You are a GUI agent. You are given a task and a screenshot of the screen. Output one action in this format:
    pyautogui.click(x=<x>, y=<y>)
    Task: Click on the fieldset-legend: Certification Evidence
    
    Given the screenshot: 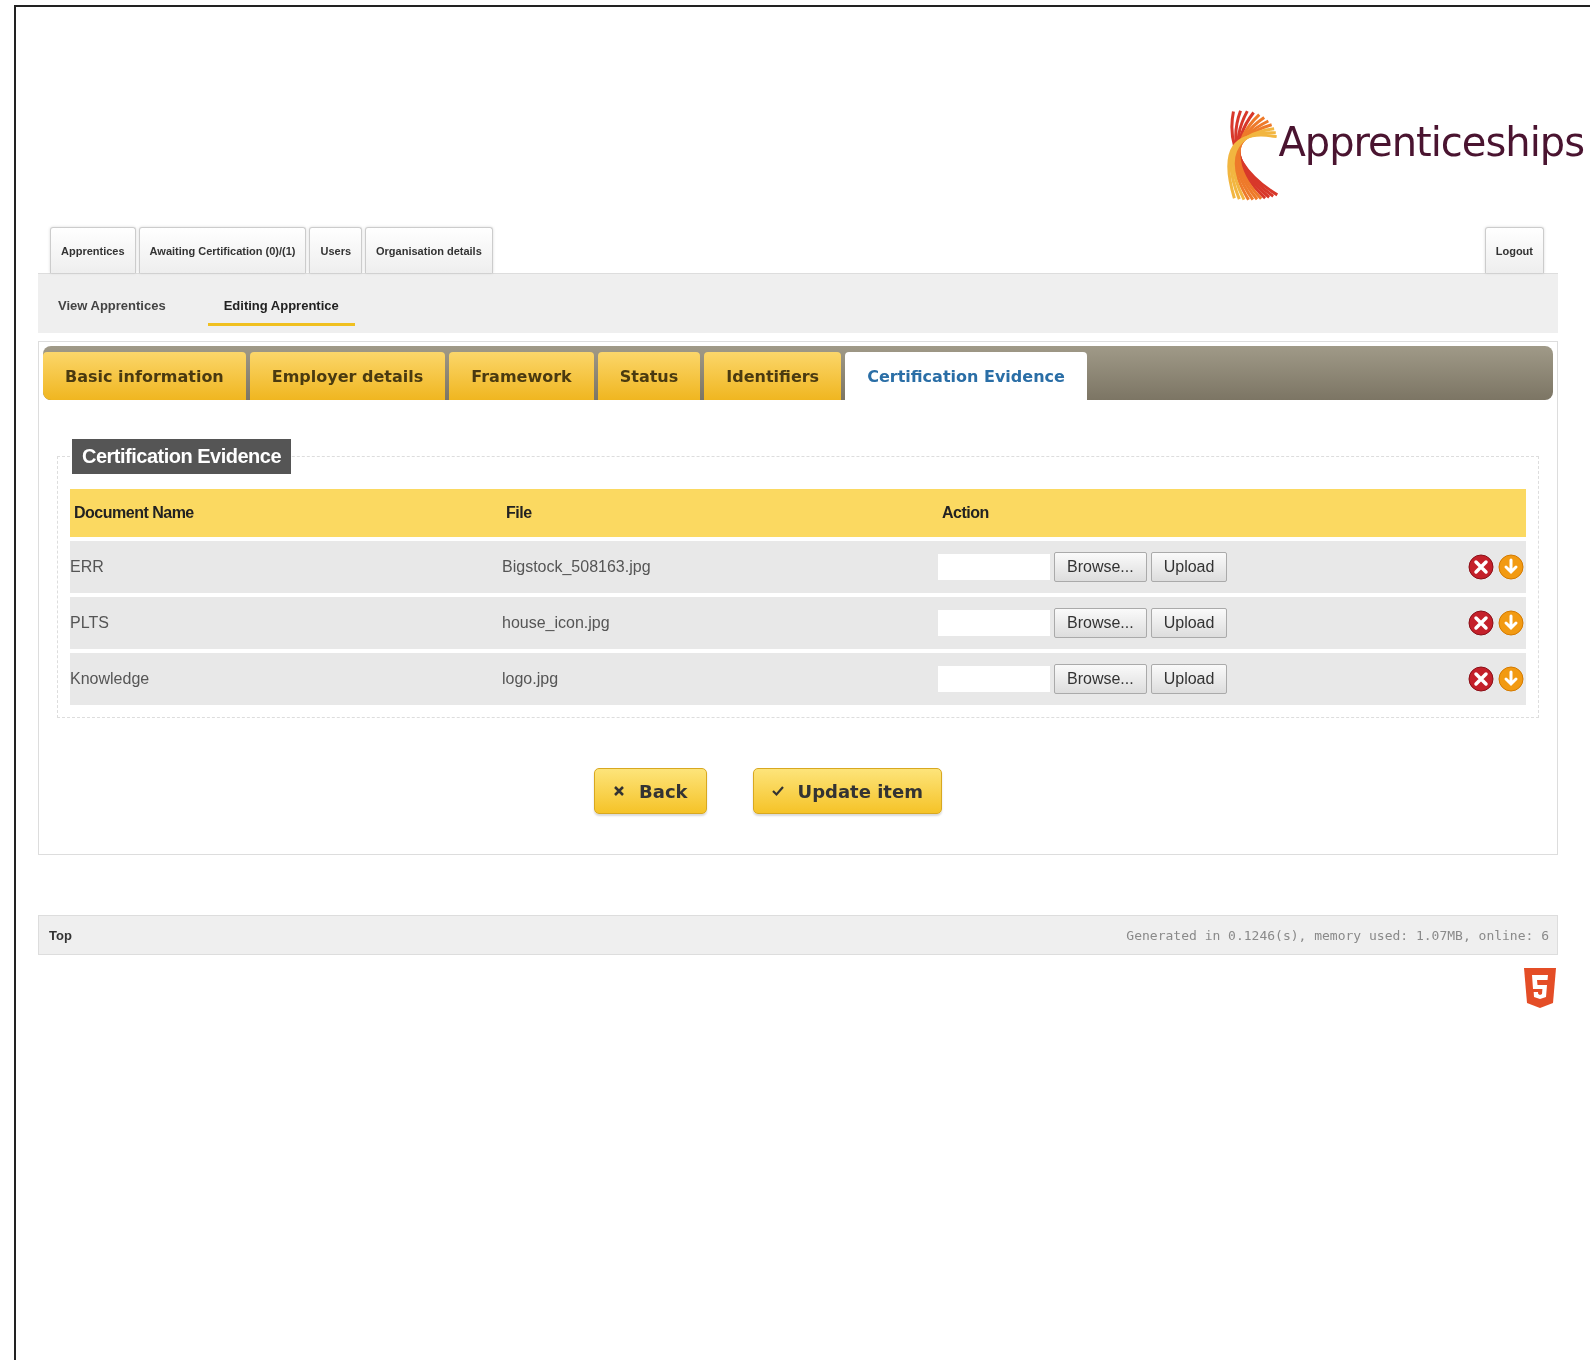 What is the action you would take?
    pyautogui.click(x=182, y=456)
    